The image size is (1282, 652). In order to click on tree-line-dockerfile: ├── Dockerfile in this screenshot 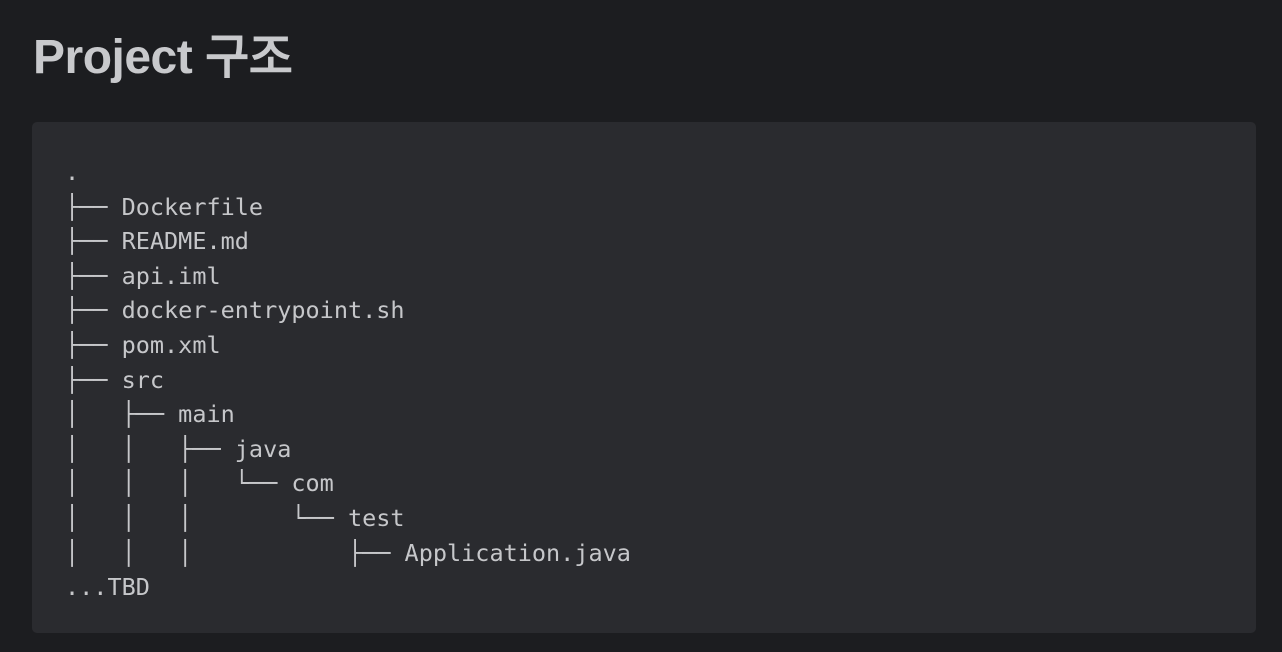, I will do `click(164, 206)`.